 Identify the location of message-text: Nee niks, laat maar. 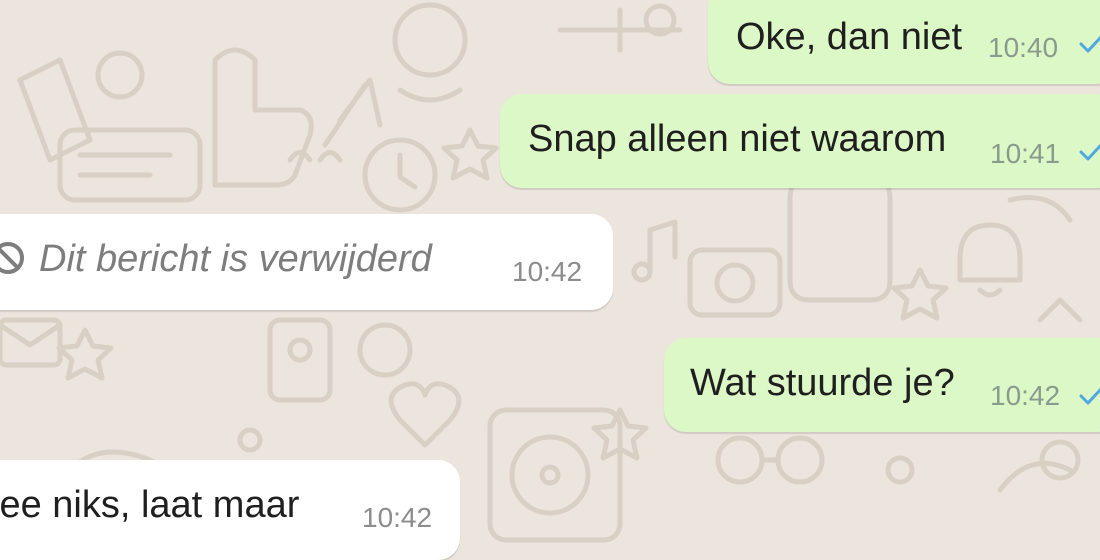
(150, 505).